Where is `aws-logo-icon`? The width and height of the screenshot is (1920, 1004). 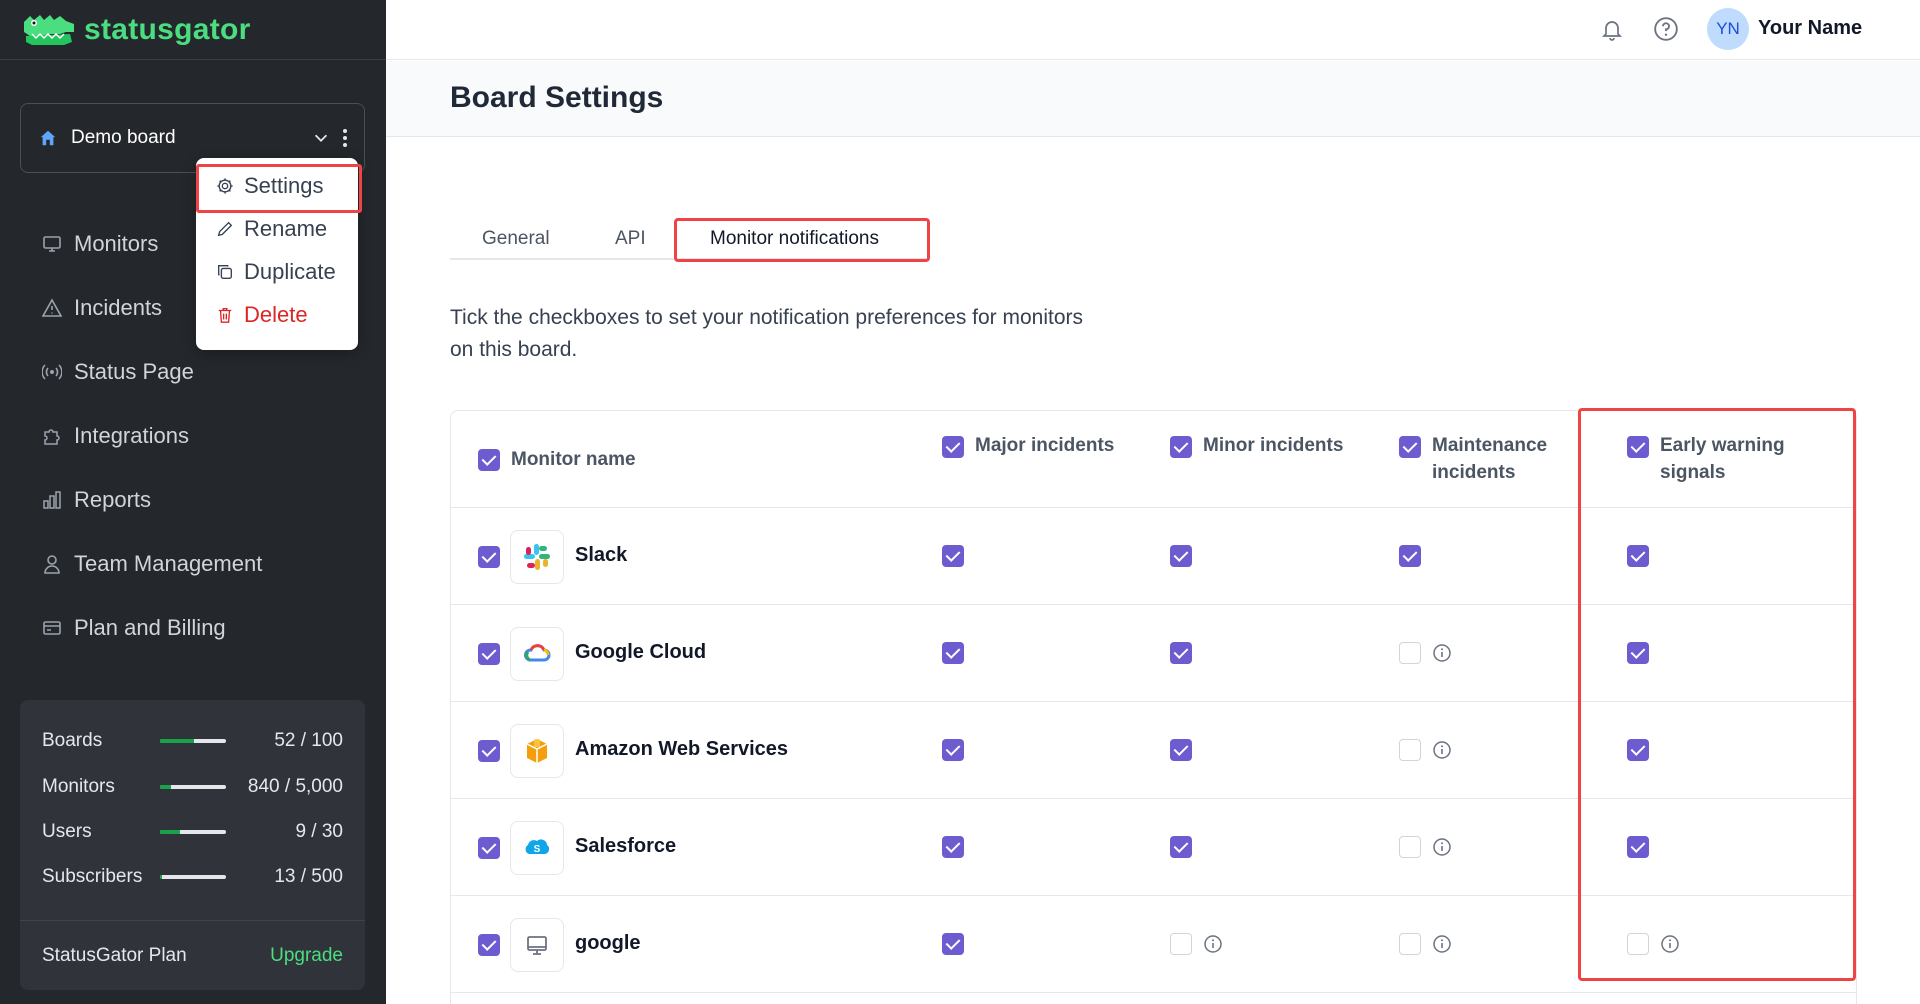
aws-logo-icon is located at coordinates (537, 751).